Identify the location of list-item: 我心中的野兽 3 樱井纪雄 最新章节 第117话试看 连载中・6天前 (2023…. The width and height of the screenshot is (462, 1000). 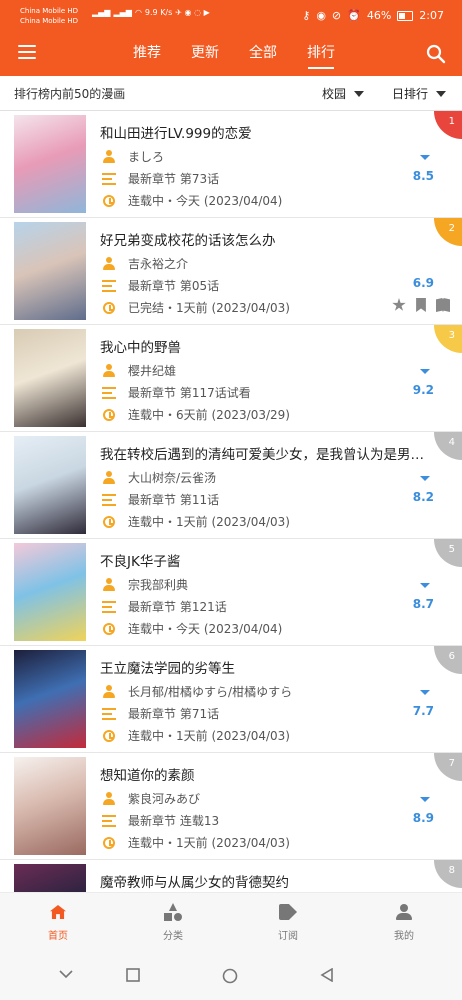
(231, 378).